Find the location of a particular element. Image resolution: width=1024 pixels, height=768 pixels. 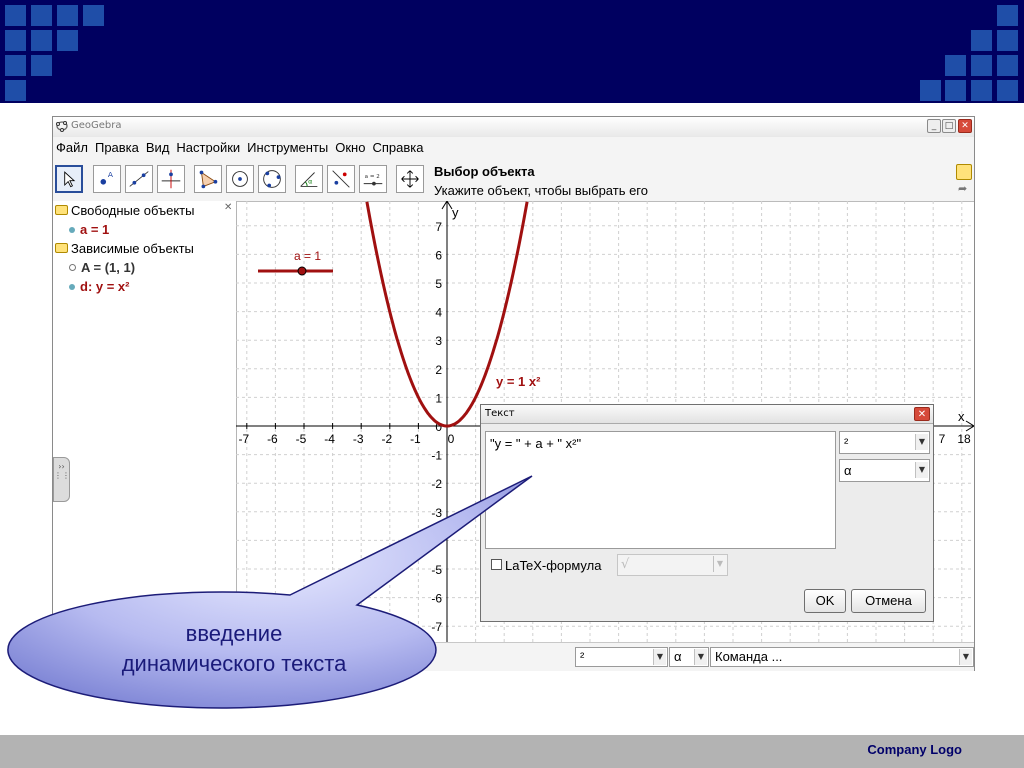

latex-checkbox-row: LaTeX-формула is located at coordinates (546, 565).